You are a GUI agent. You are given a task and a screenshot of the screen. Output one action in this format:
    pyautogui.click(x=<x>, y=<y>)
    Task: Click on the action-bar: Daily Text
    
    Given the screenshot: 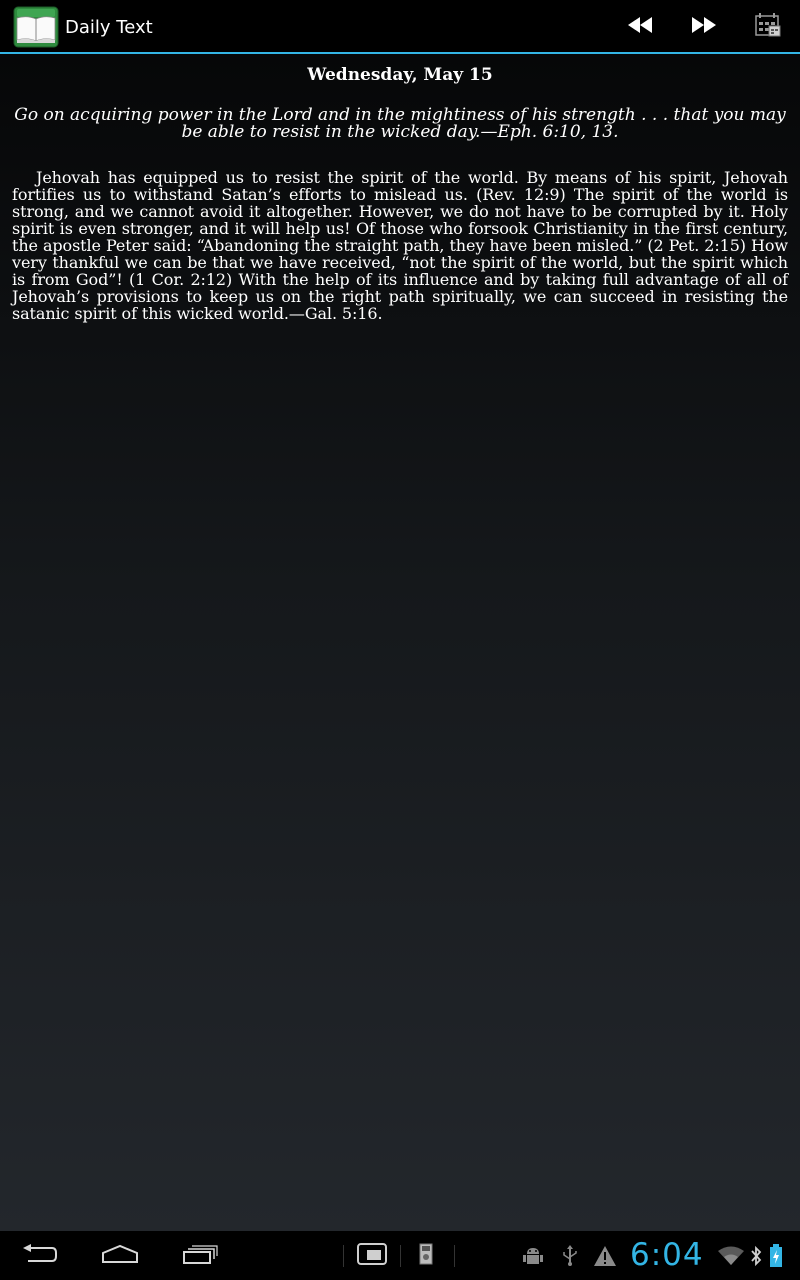 What is the action you would take?
    pyautogui.click(x=400, y=27)
    